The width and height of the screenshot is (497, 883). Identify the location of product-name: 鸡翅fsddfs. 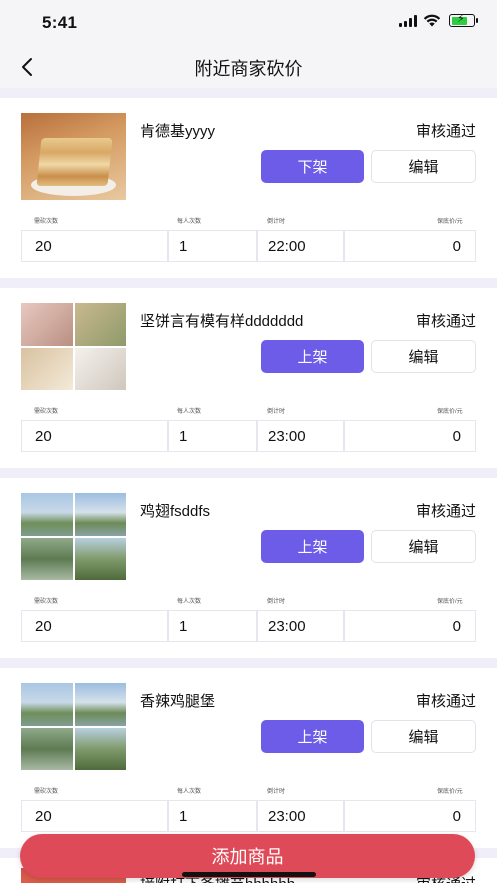
(175, 511).